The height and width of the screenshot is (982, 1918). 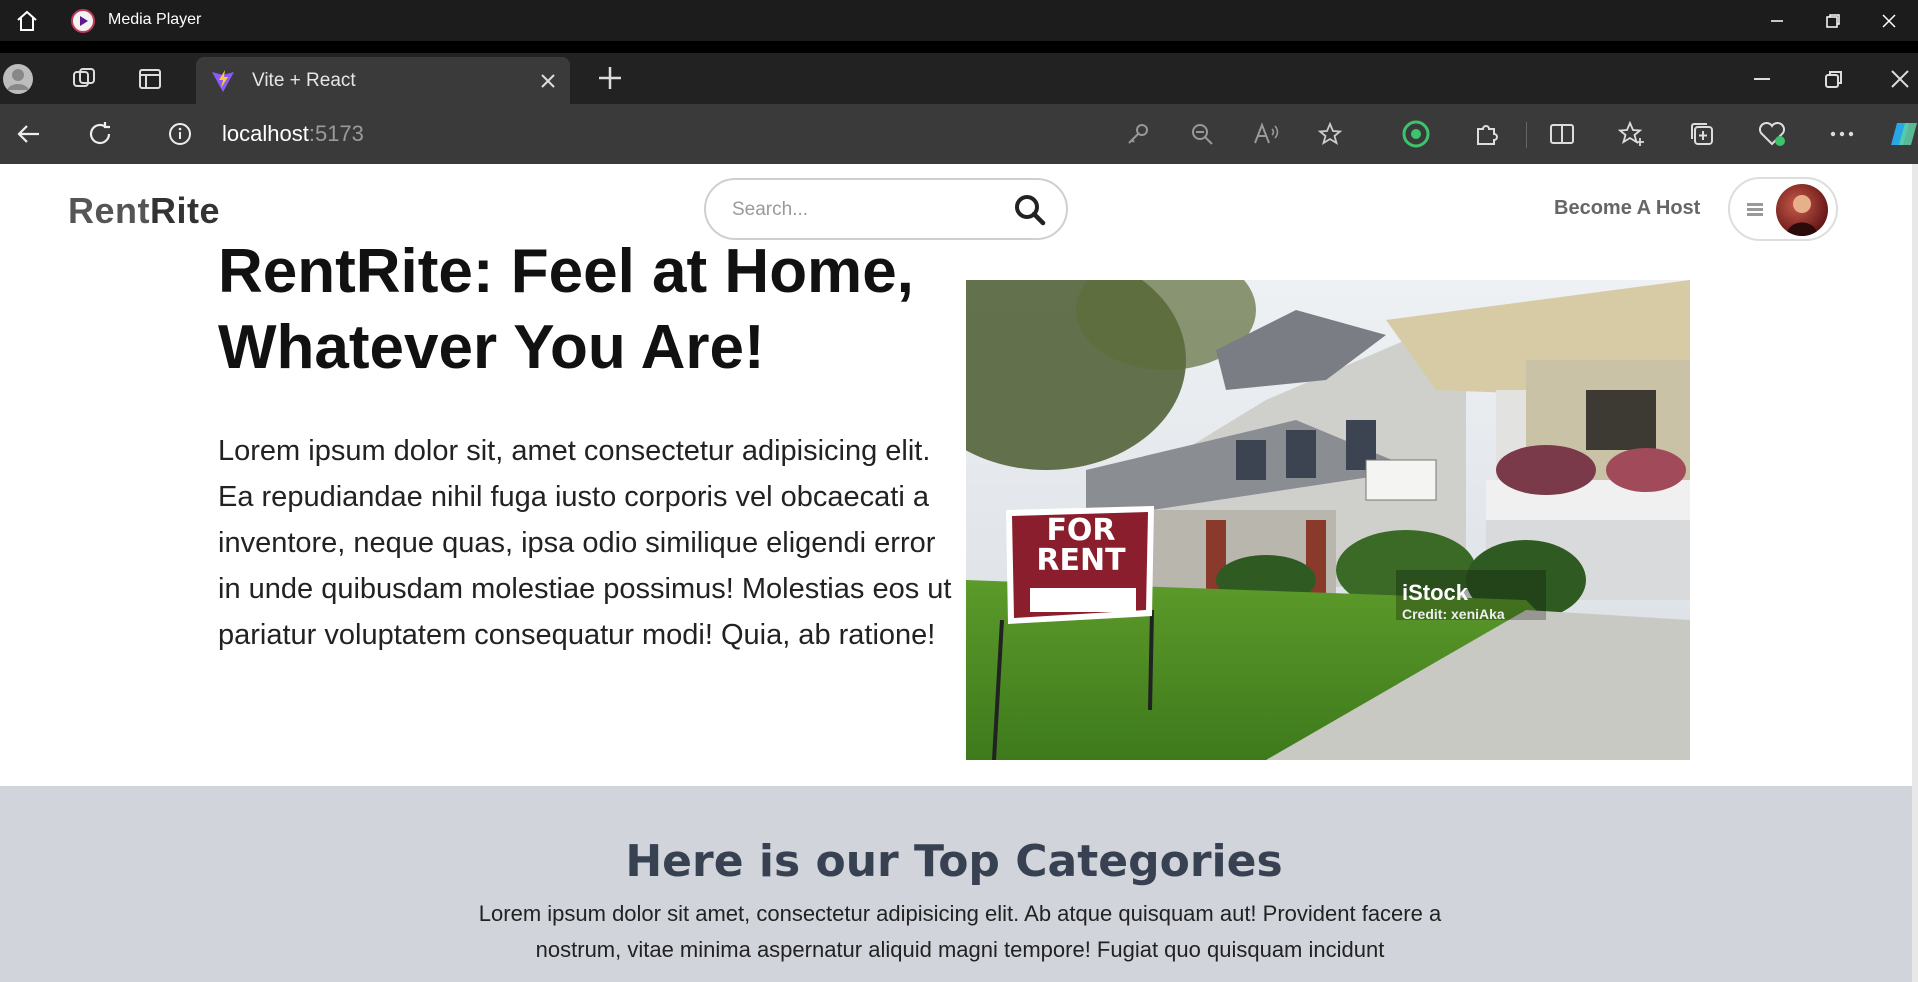 What do you see at coordinates (857, 210) in the screenshot?
I see `search-input` at bounding box center [857, 210].